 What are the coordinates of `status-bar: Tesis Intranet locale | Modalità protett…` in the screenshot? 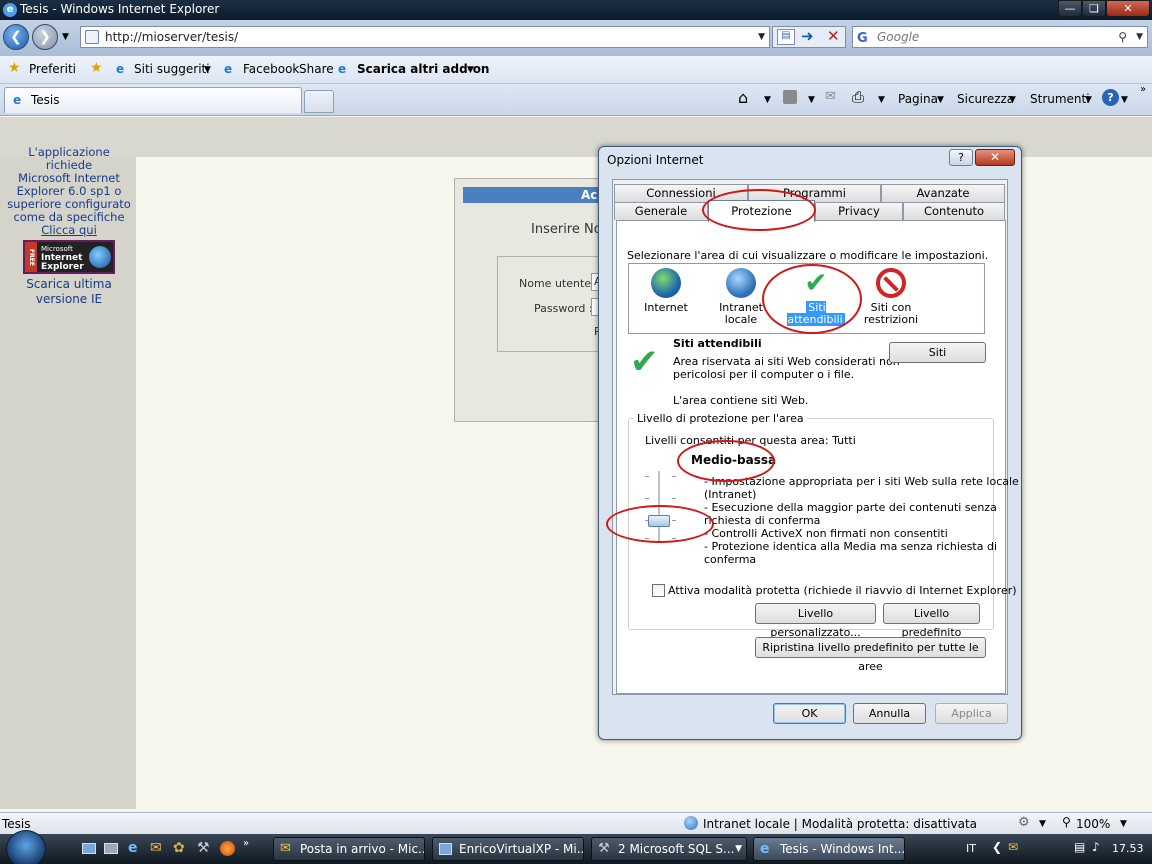 It's located at (576, 823).